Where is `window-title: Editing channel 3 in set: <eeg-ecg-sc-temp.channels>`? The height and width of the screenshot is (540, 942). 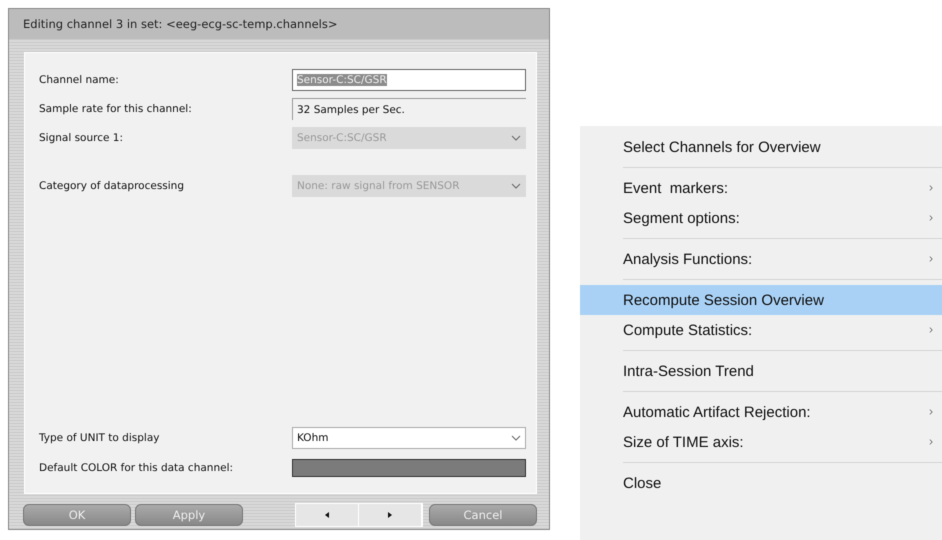
window-title: Editing channel 3 in set: <eeg-ecg-sc-temp.channels> is located at coordinates (279, 24).